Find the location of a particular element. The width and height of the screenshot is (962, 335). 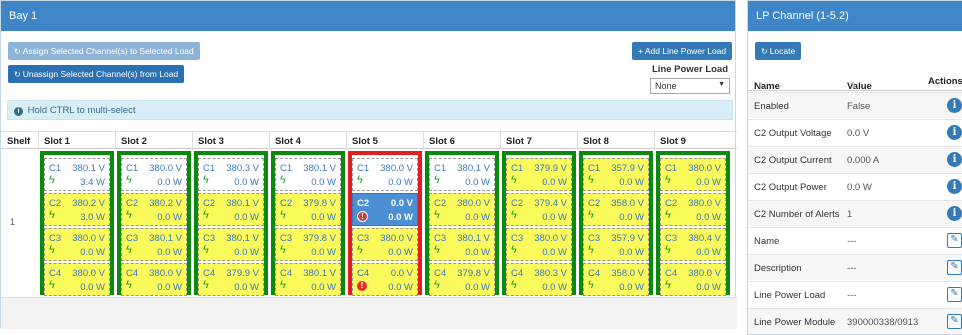

channel-name: C1 is located at coordinates (671, 168).